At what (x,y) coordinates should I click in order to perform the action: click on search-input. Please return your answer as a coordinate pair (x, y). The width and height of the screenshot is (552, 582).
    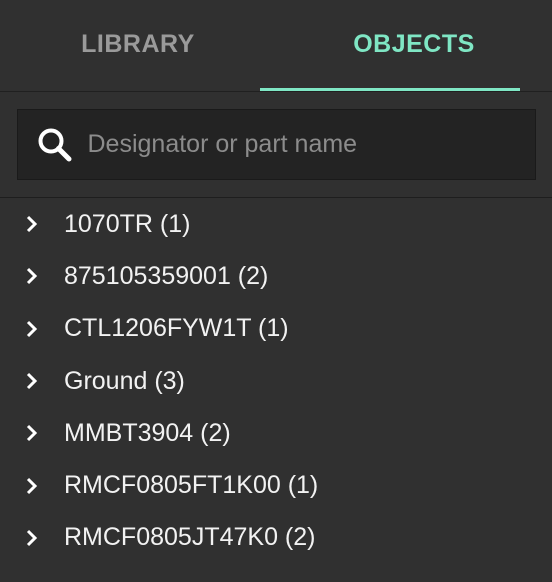
    Looking at the image, I should click on (311, 144).